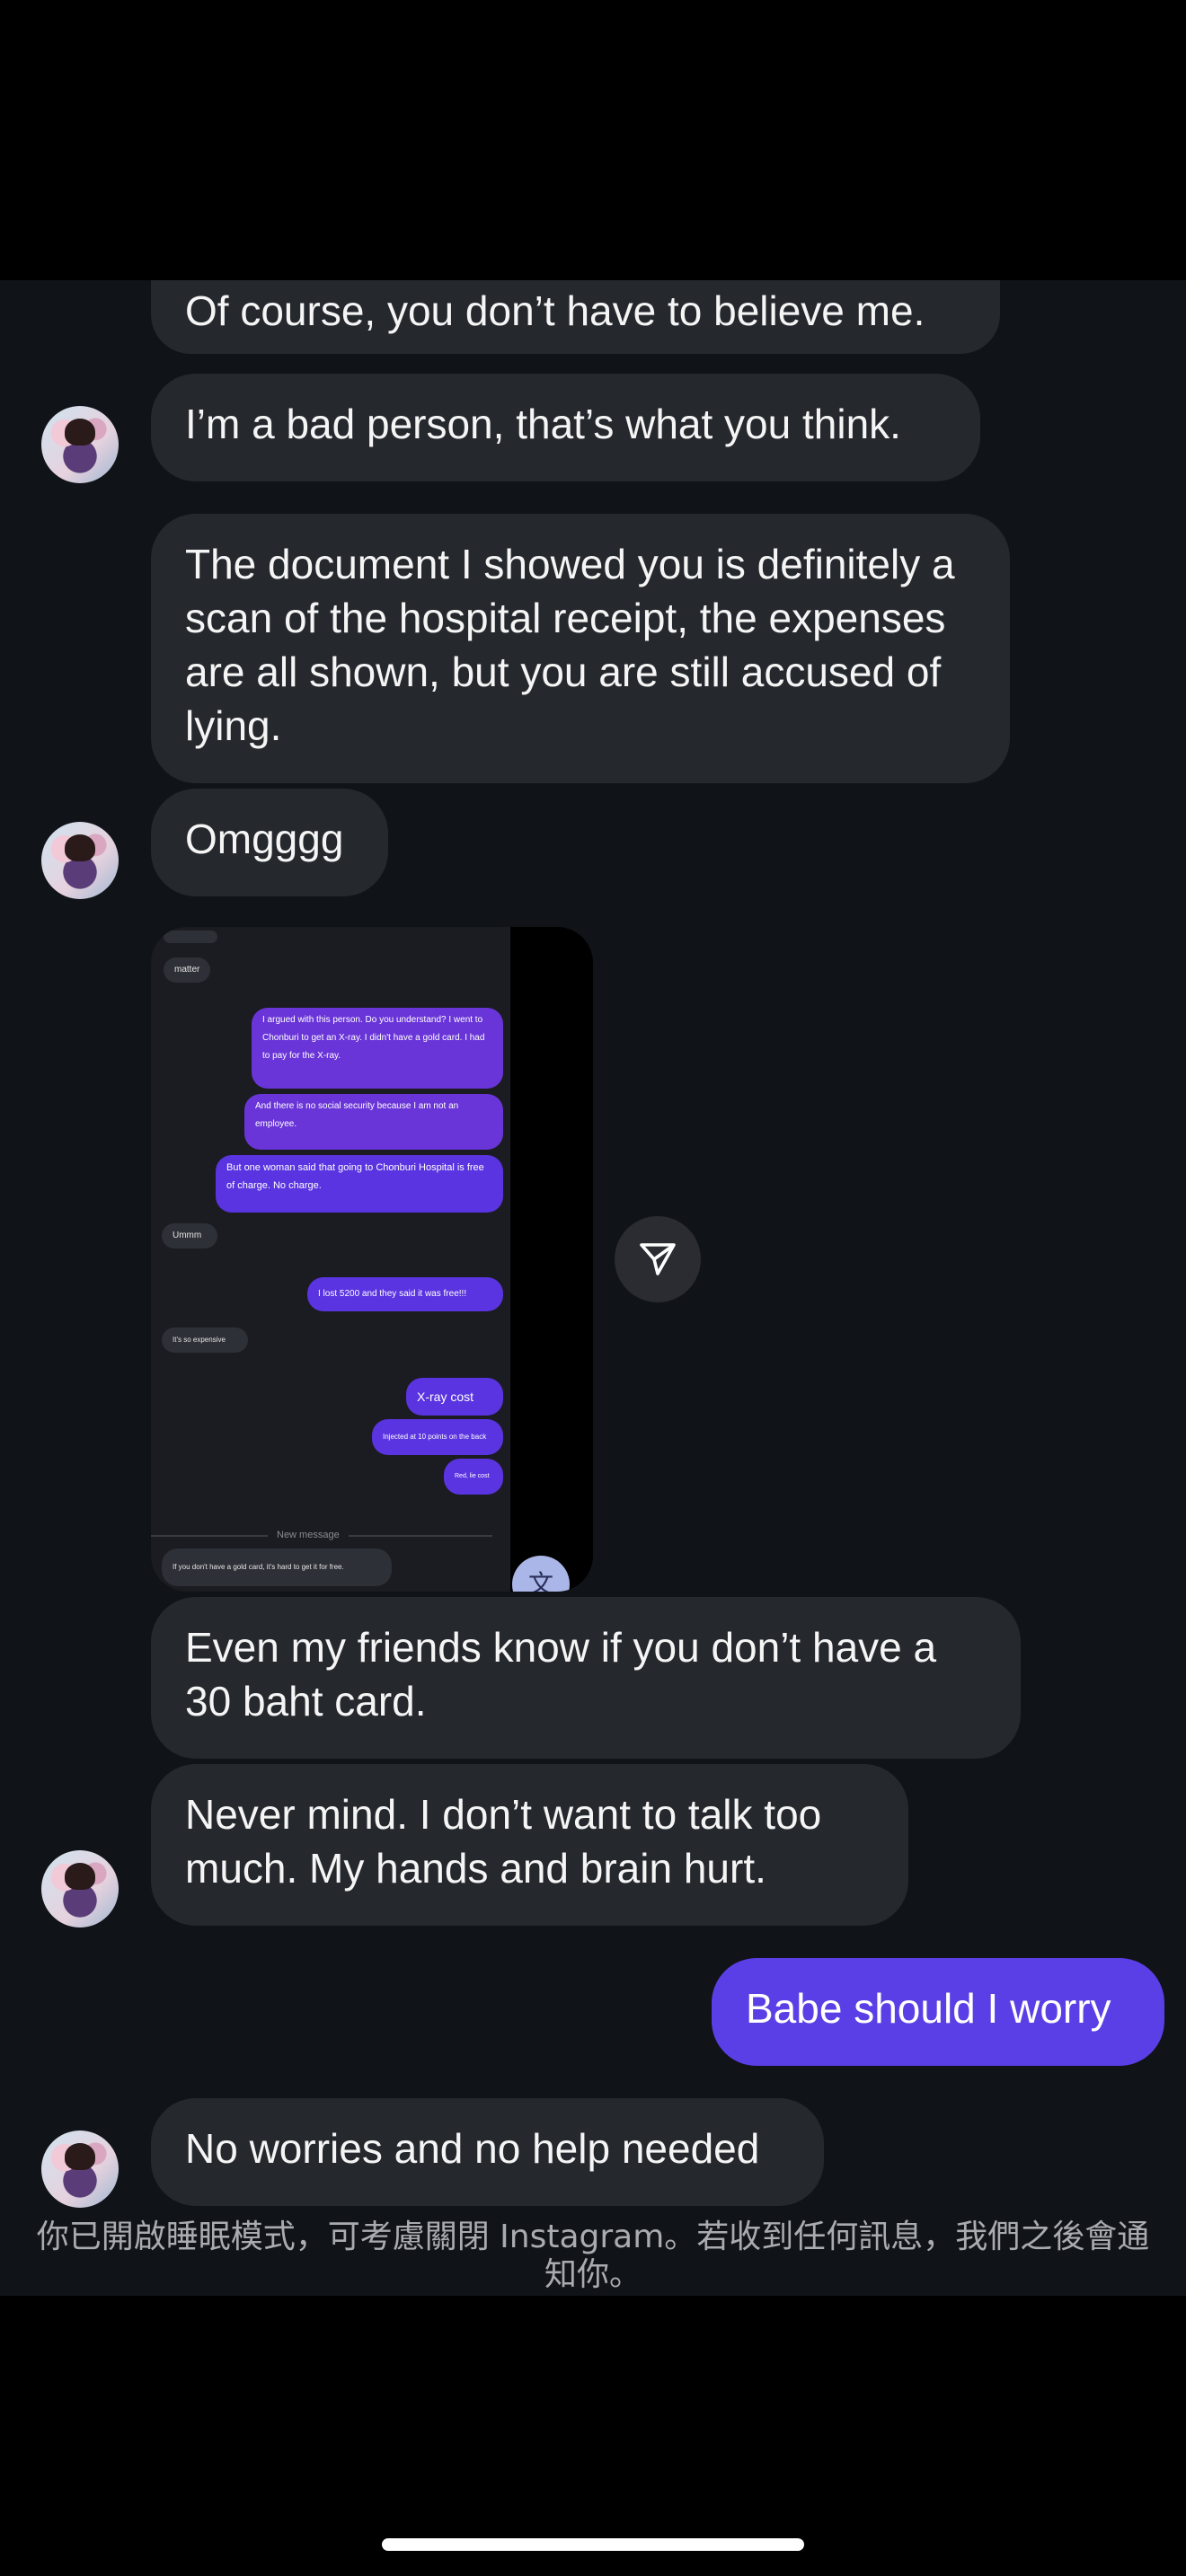 This screenshot has width=1186, height=2576. Describe the element at coordinates (308, 1535) in the screenshot. I see `new-message-label: New message` at that location.